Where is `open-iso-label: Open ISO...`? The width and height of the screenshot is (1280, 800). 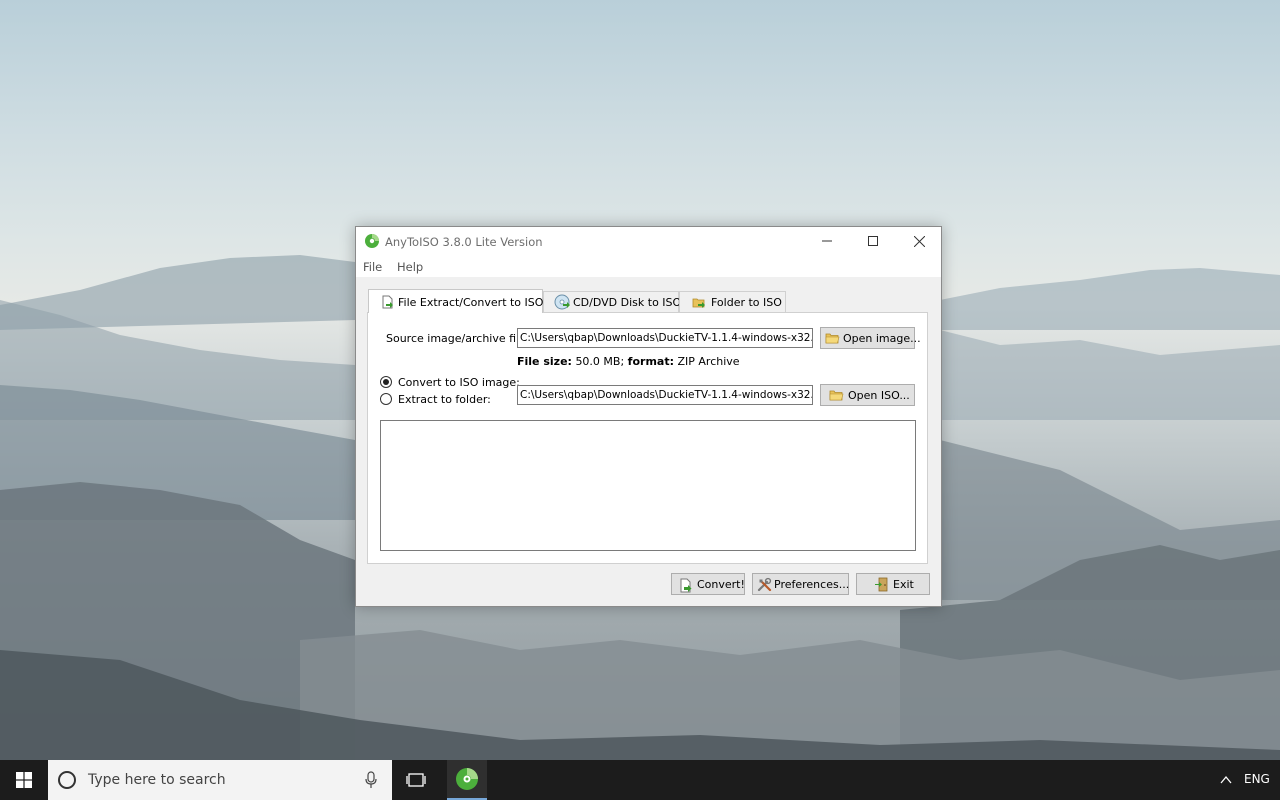
open-iso-label: Open ISO... is located at coordinates (879, 395).